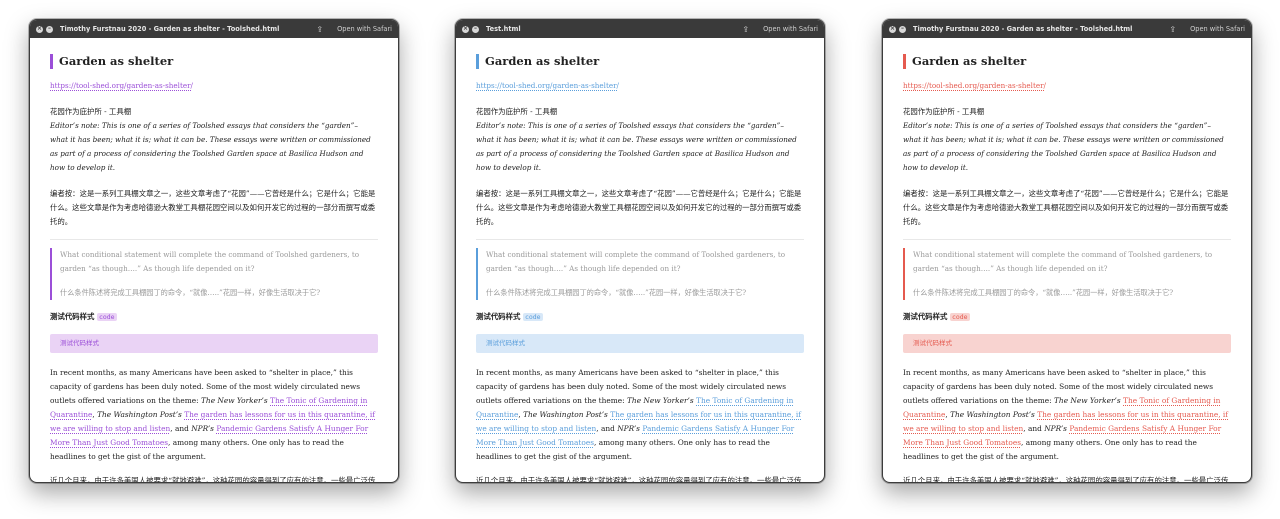  I want to click on window-title: Test.html, so click(503, 29).